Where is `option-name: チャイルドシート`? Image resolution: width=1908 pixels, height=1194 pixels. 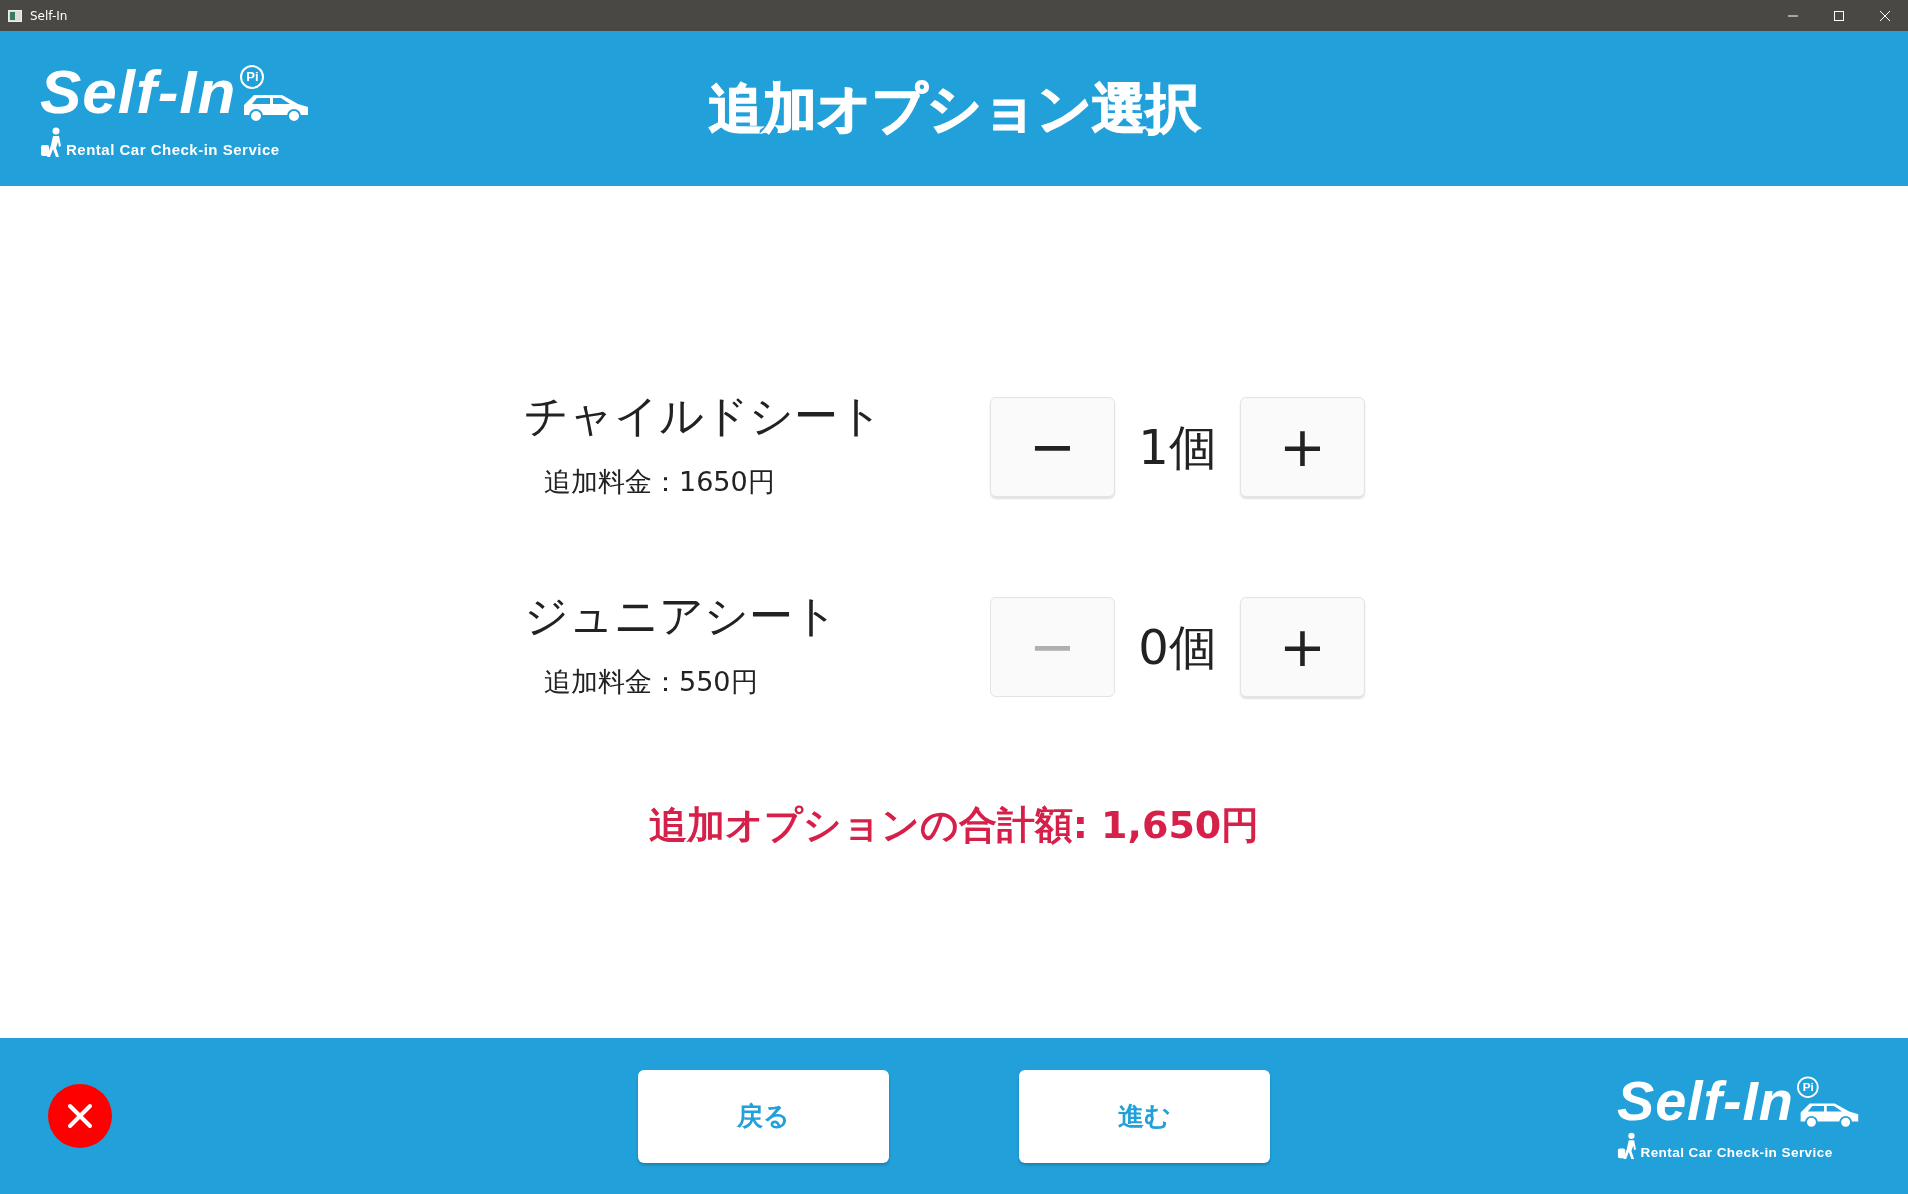
option-name: チャイルドシート is located at coordinates (704, 415).